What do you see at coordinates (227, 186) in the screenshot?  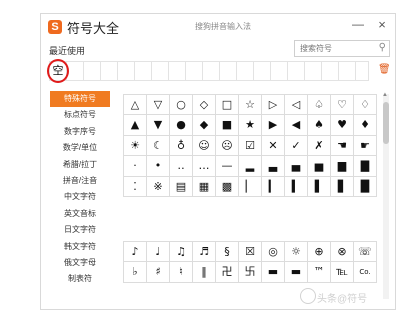 I see `symbol-cell: ▩` at bounding box center [227, 186].